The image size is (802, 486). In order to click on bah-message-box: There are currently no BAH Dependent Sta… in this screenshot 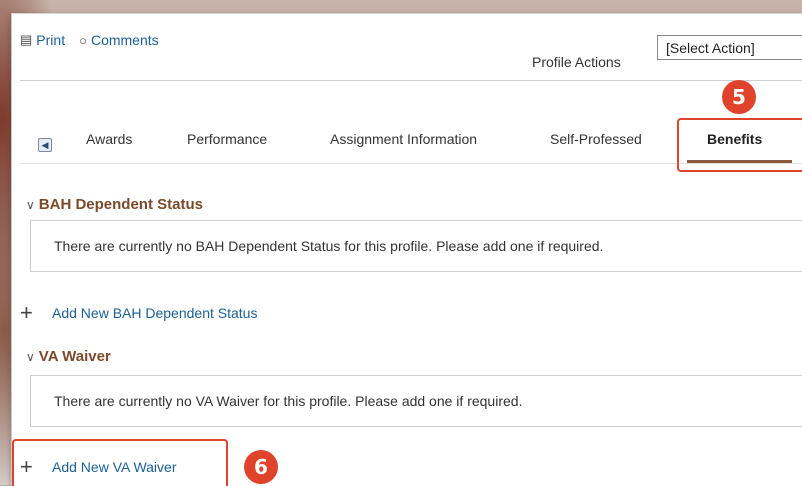, I will do `click(416, 246)`.